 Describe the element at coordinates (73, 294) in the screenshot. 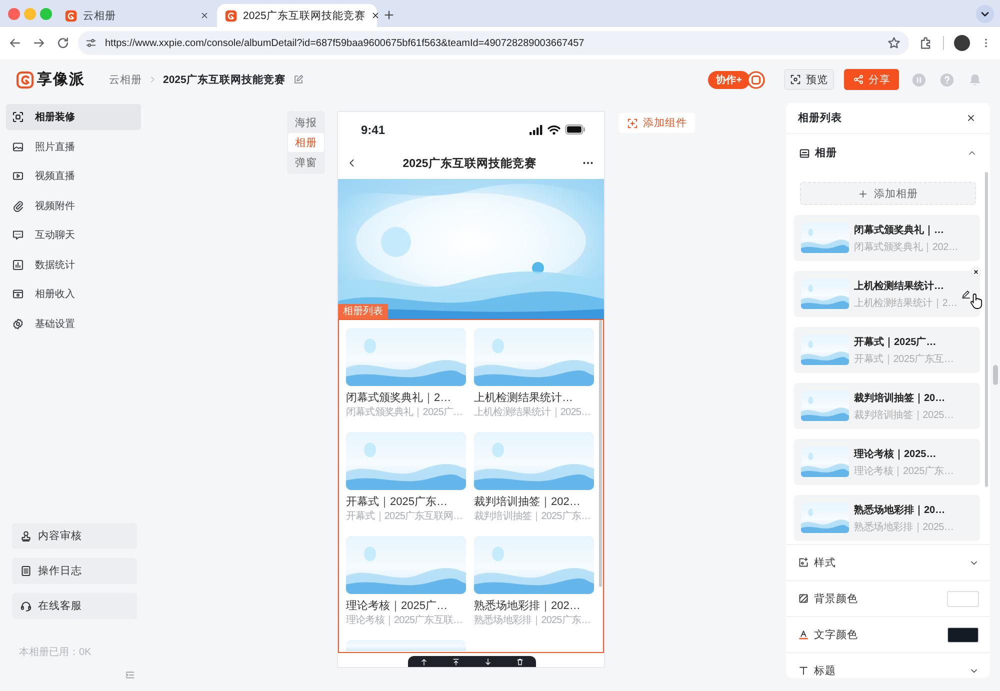

I see `sidebar-item: 相册收入` at that location.